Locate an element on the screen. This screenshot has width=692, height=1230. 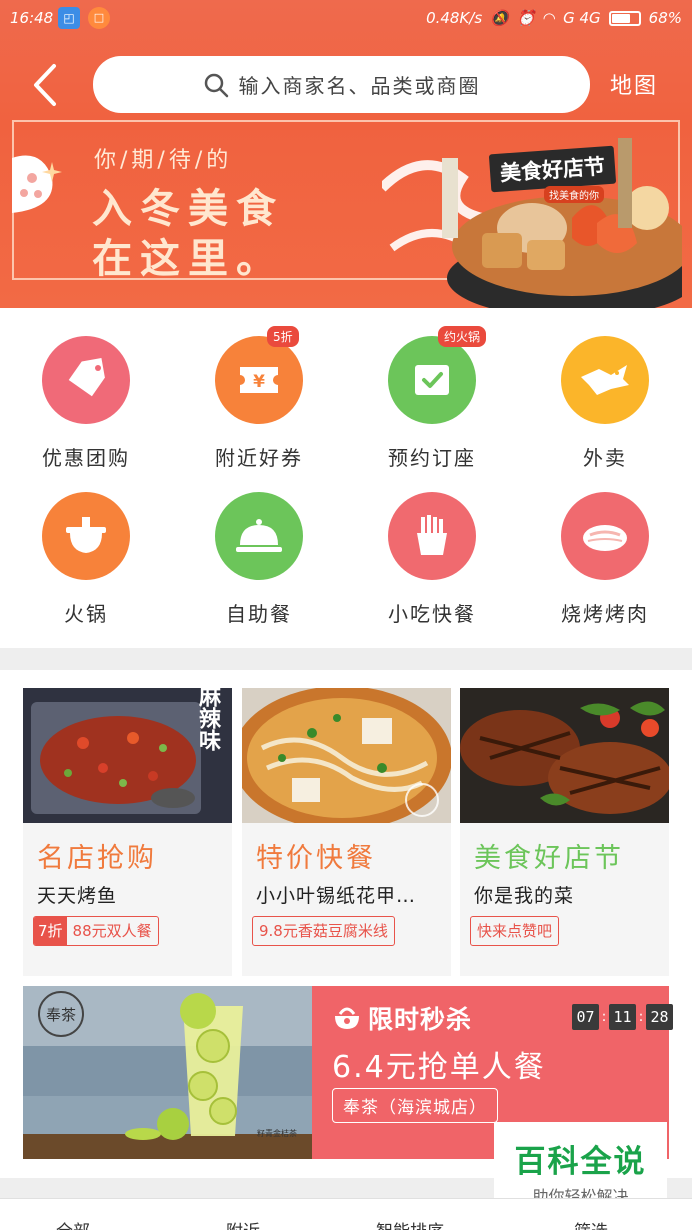
flash-sale-deal: 6.4元抢单人餐 is located at coordinates (439, 1067).